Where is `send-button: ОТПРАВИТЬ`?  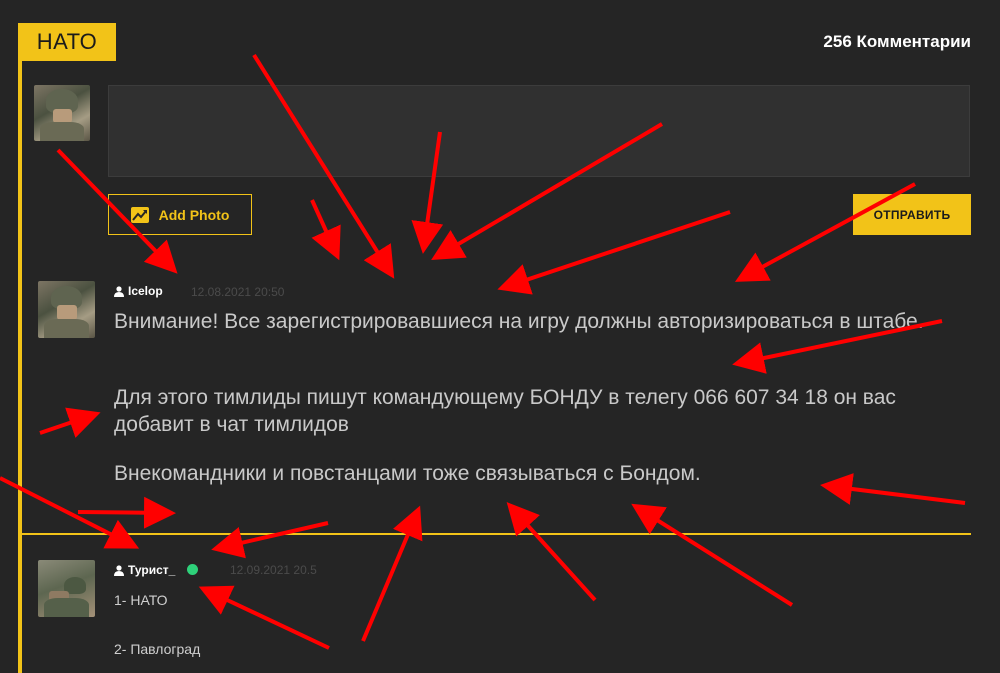
send-button: ОТПРАВИТЬ is located at coordinates (912, 214).